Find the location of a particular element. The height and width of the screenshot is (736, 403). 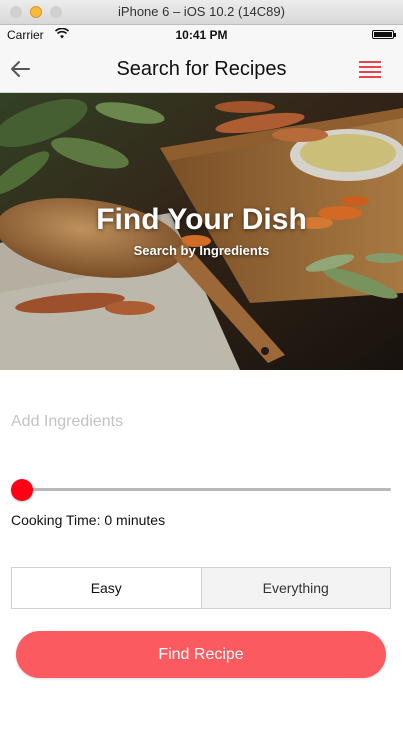

cooking-time-slider-track is located at coordinates (206, 489).